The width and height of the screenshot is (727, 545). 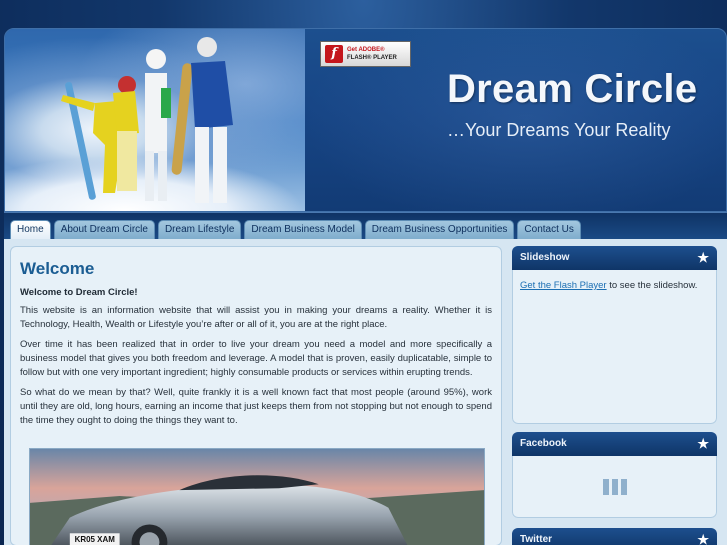 What do you see at coordinates (95, 539) in the screenshot?
I see `license-plate: KR05 XAM` at bounding box center [95, 539].